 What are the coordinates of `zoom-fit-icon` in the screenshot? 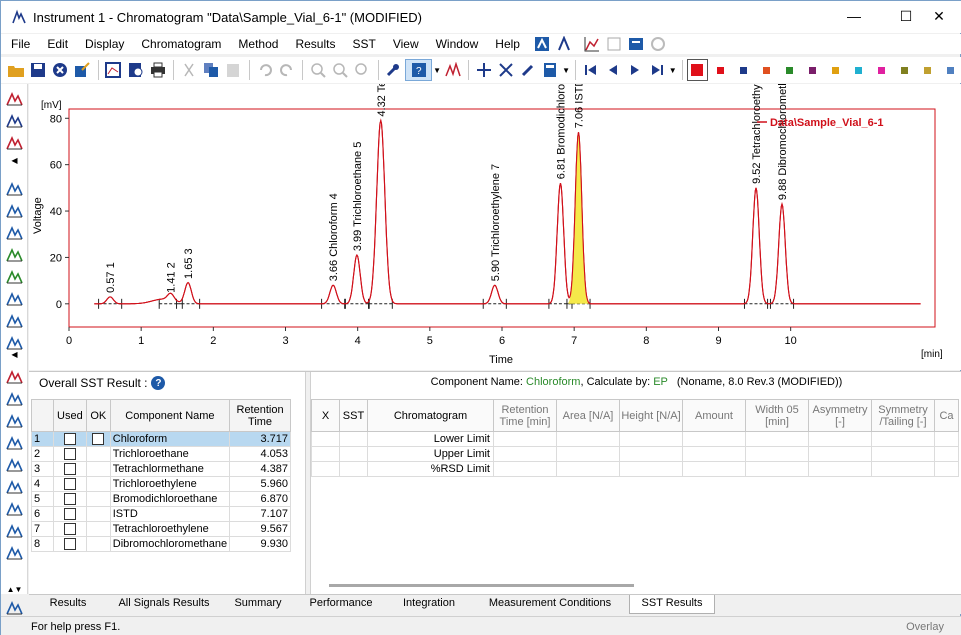 It's located at (362, 70).